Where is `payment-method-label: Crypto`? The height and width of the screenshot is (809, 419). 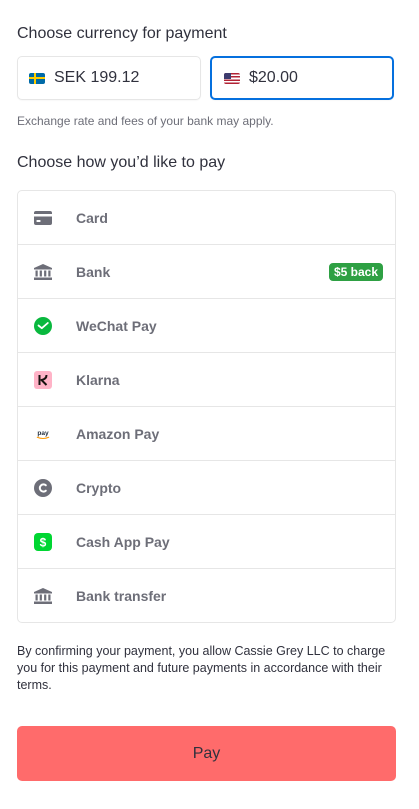 payment-method-label: Crypto is located at coordinates (99, 487).